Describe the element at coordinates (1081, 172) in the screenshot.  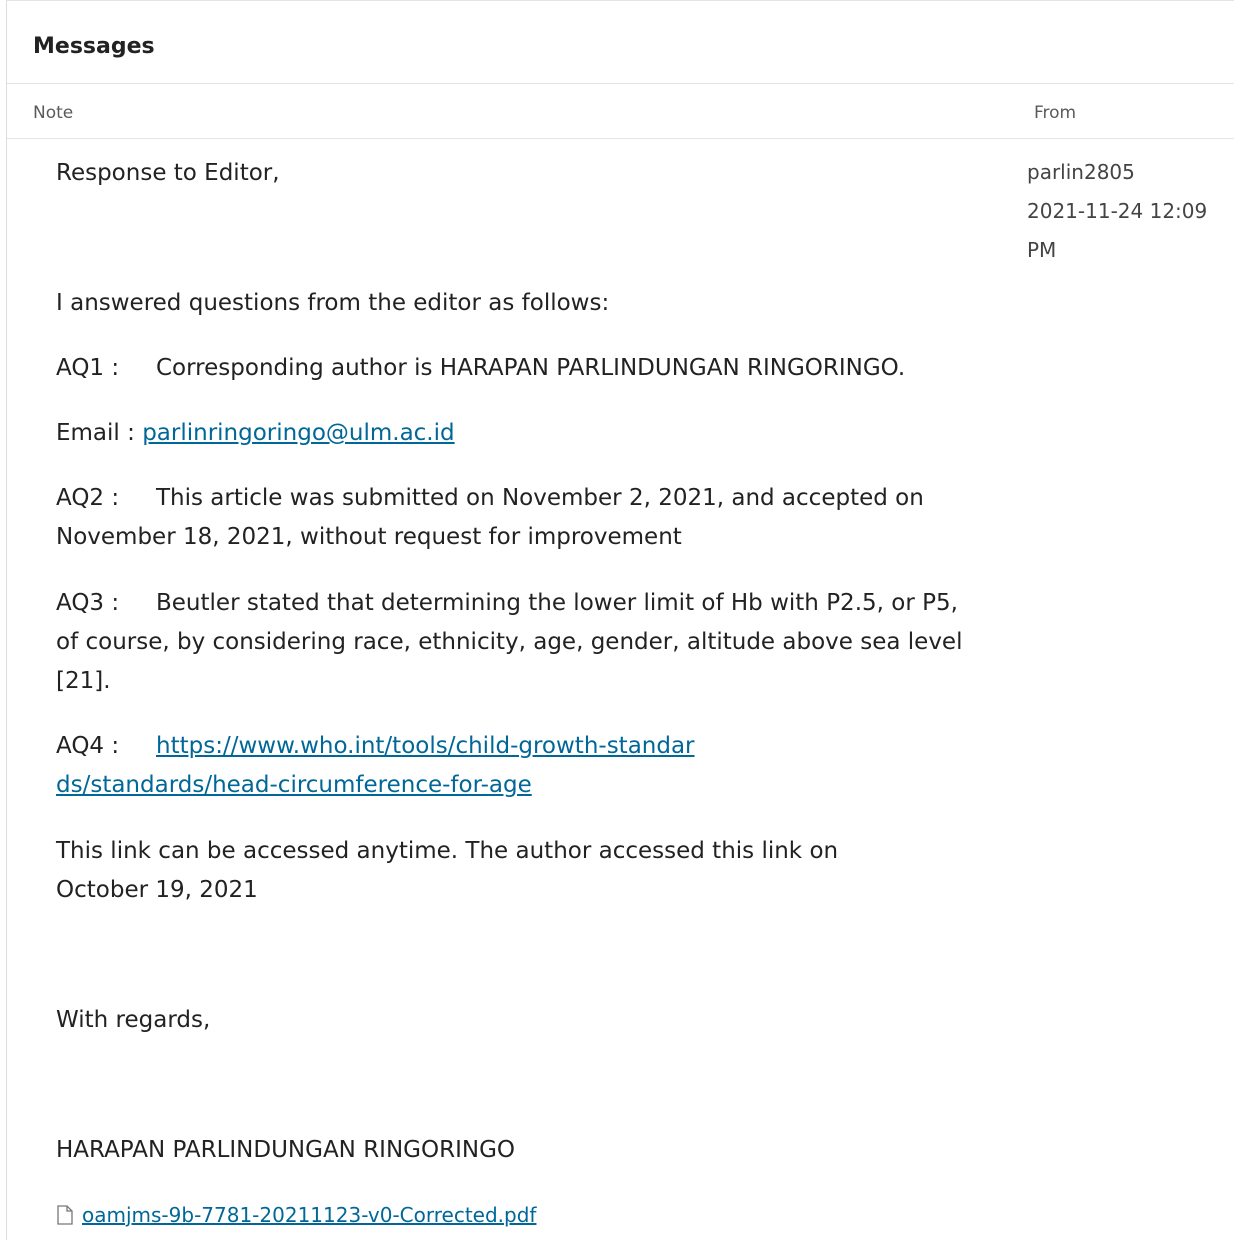
I see `sender-username: parlin2805` at that location.